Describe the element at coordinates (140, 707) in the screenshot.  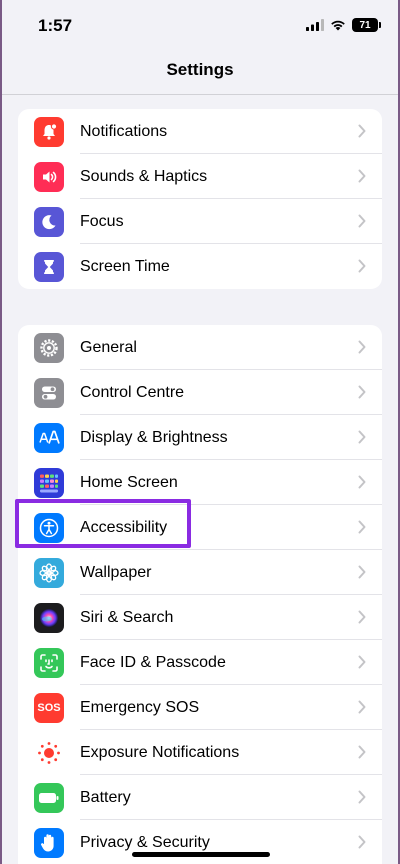
I see `settings-row-label: Emergency SOS` at that location.